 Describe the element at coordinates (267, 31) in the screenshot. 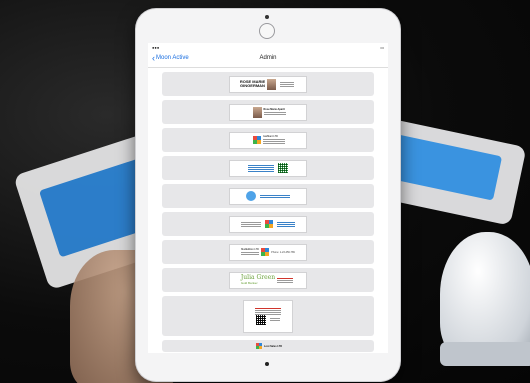

I see `home-button` at that location.